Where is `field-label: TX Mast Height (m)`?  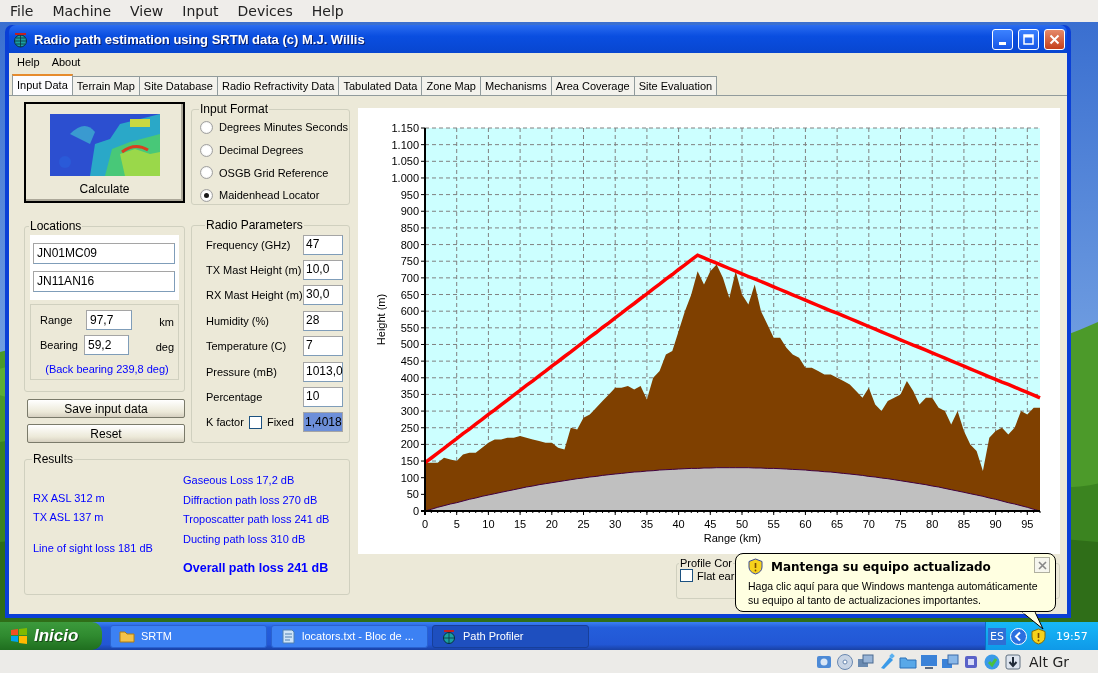 field-label: TX Mast Height (m) is located at coordinates (254, 270).